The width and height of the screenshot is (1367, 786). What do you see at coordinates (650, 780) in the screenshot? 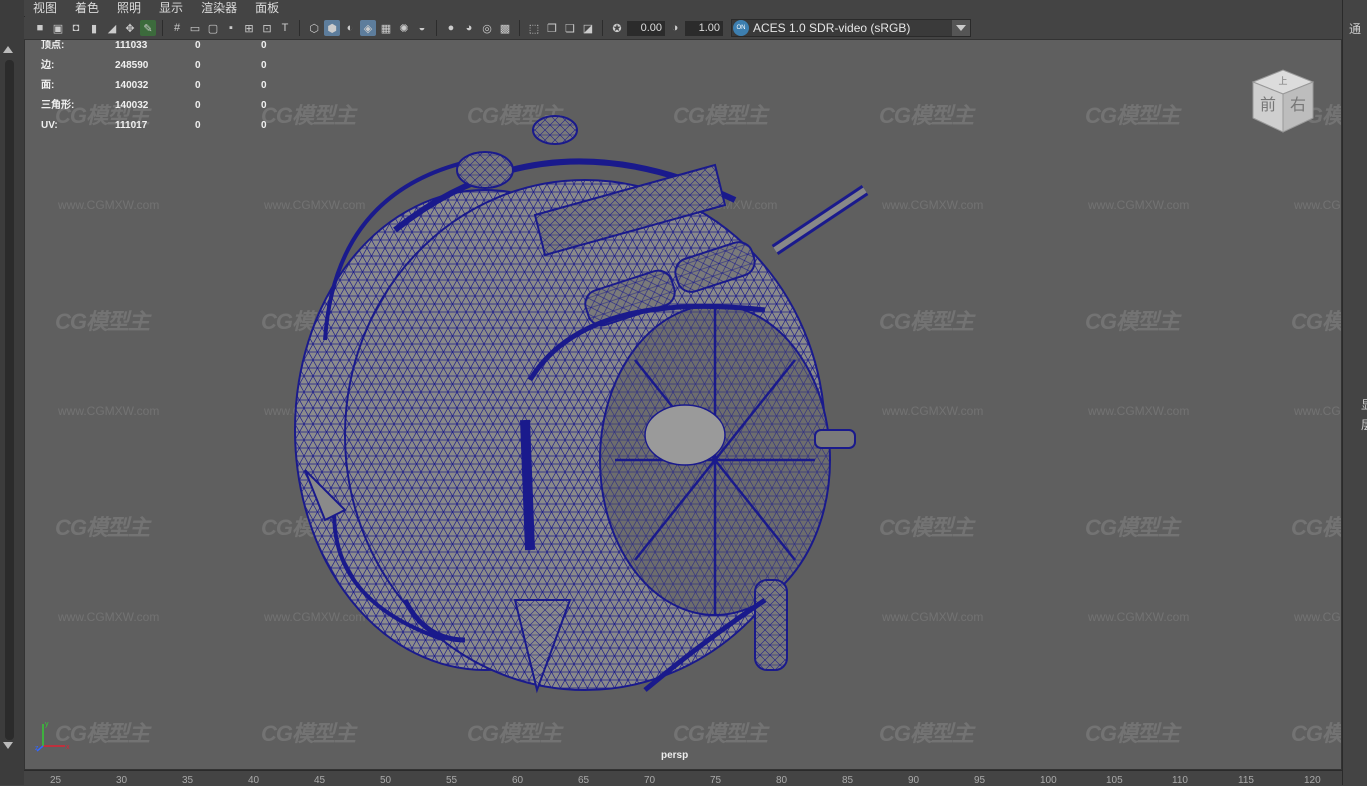
I see `timeline-tick-label: 70` at bounding box center [650, 780].